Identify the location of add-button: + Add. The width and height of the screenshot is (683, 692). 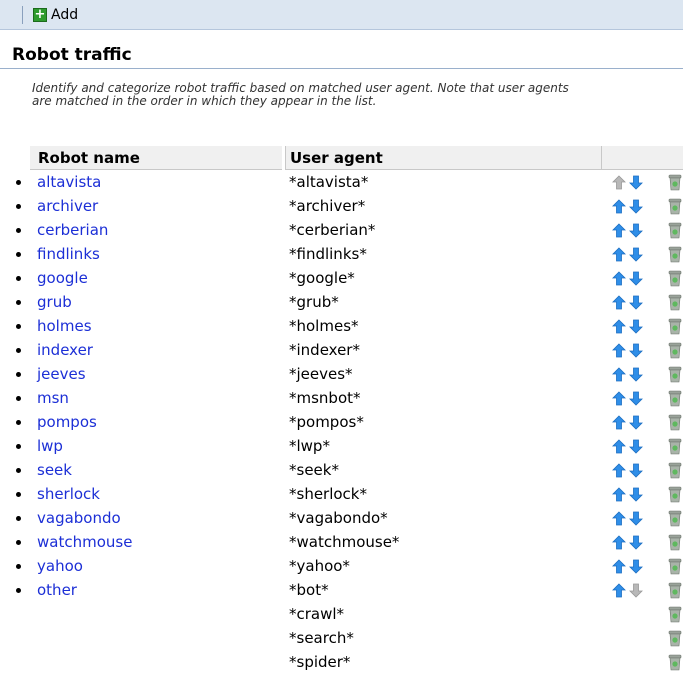
(55, 15).